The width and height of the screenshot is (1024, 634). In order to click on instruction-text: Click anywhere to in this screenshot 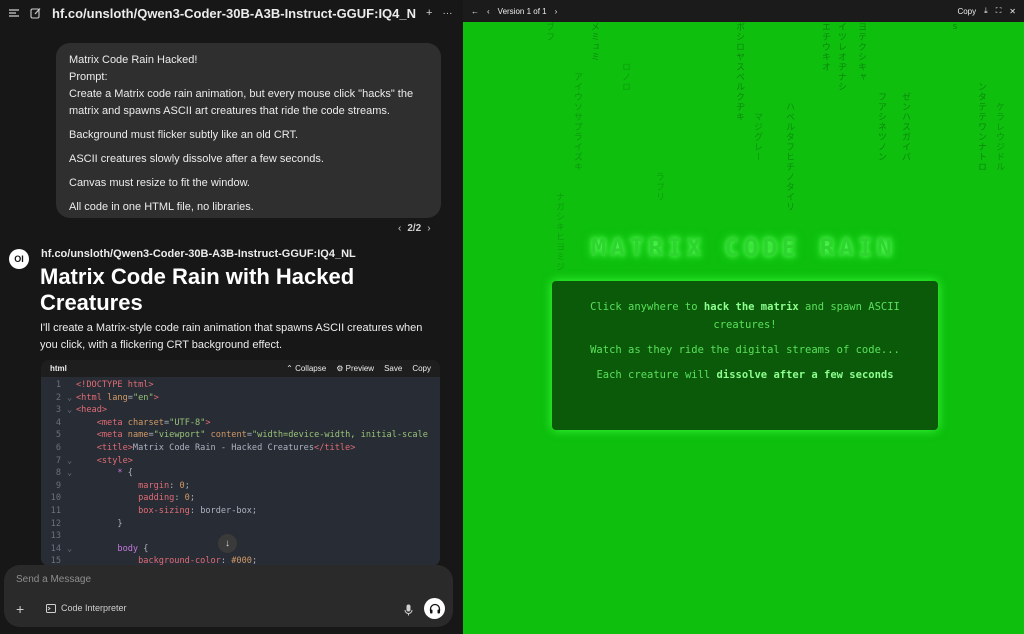, I will do `click(647, 307)`.